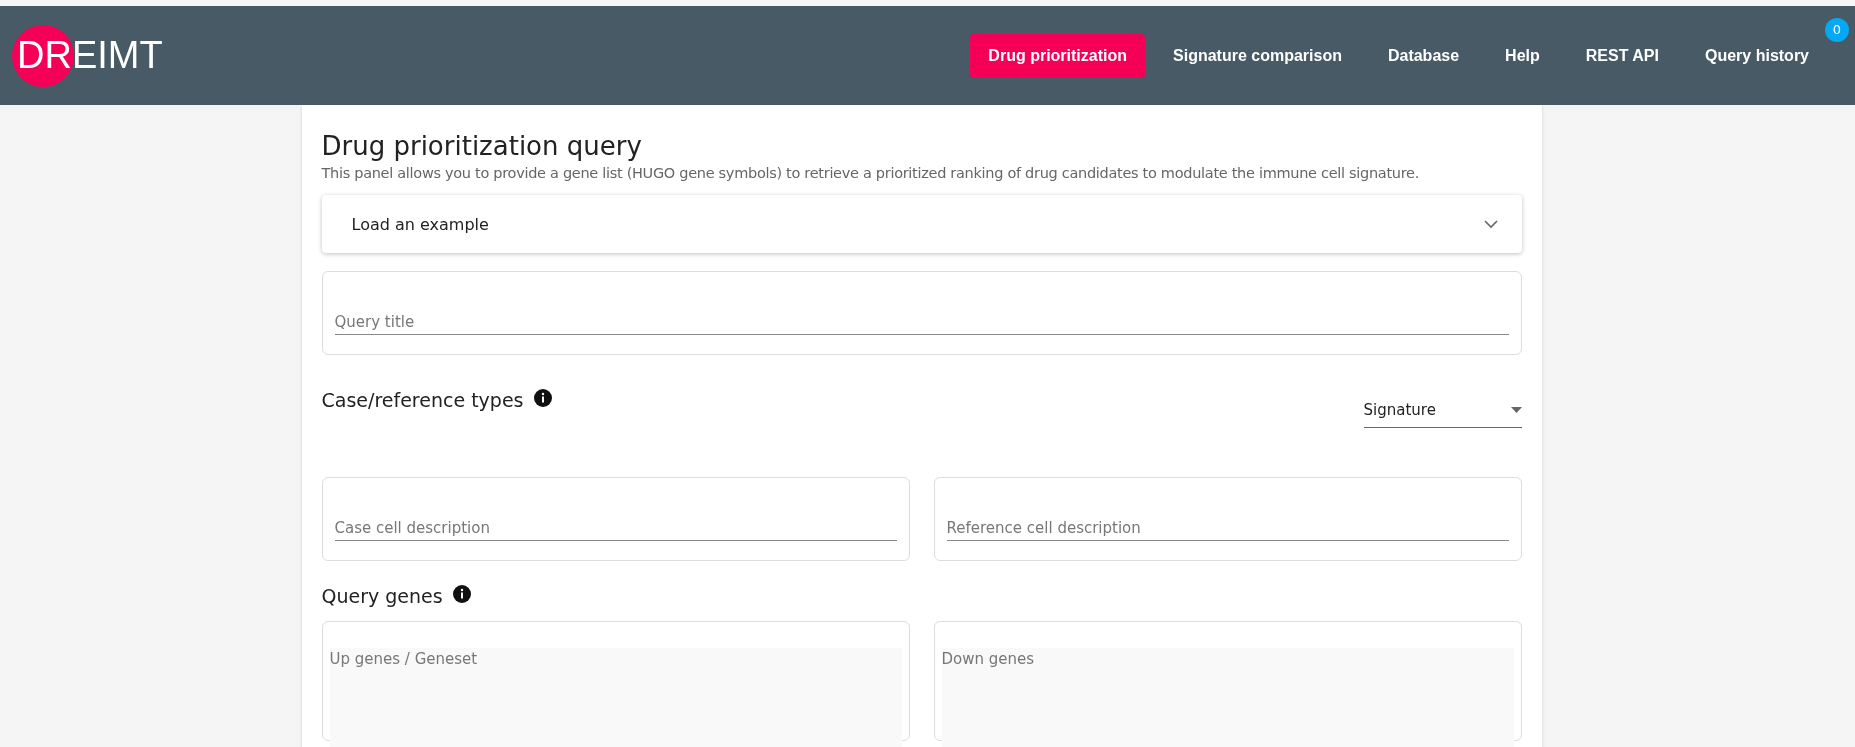 Image resolution: width=1855 pixels, height=747 pixels. I want to click on description-field: Reference cell description, so click(1227, 519).